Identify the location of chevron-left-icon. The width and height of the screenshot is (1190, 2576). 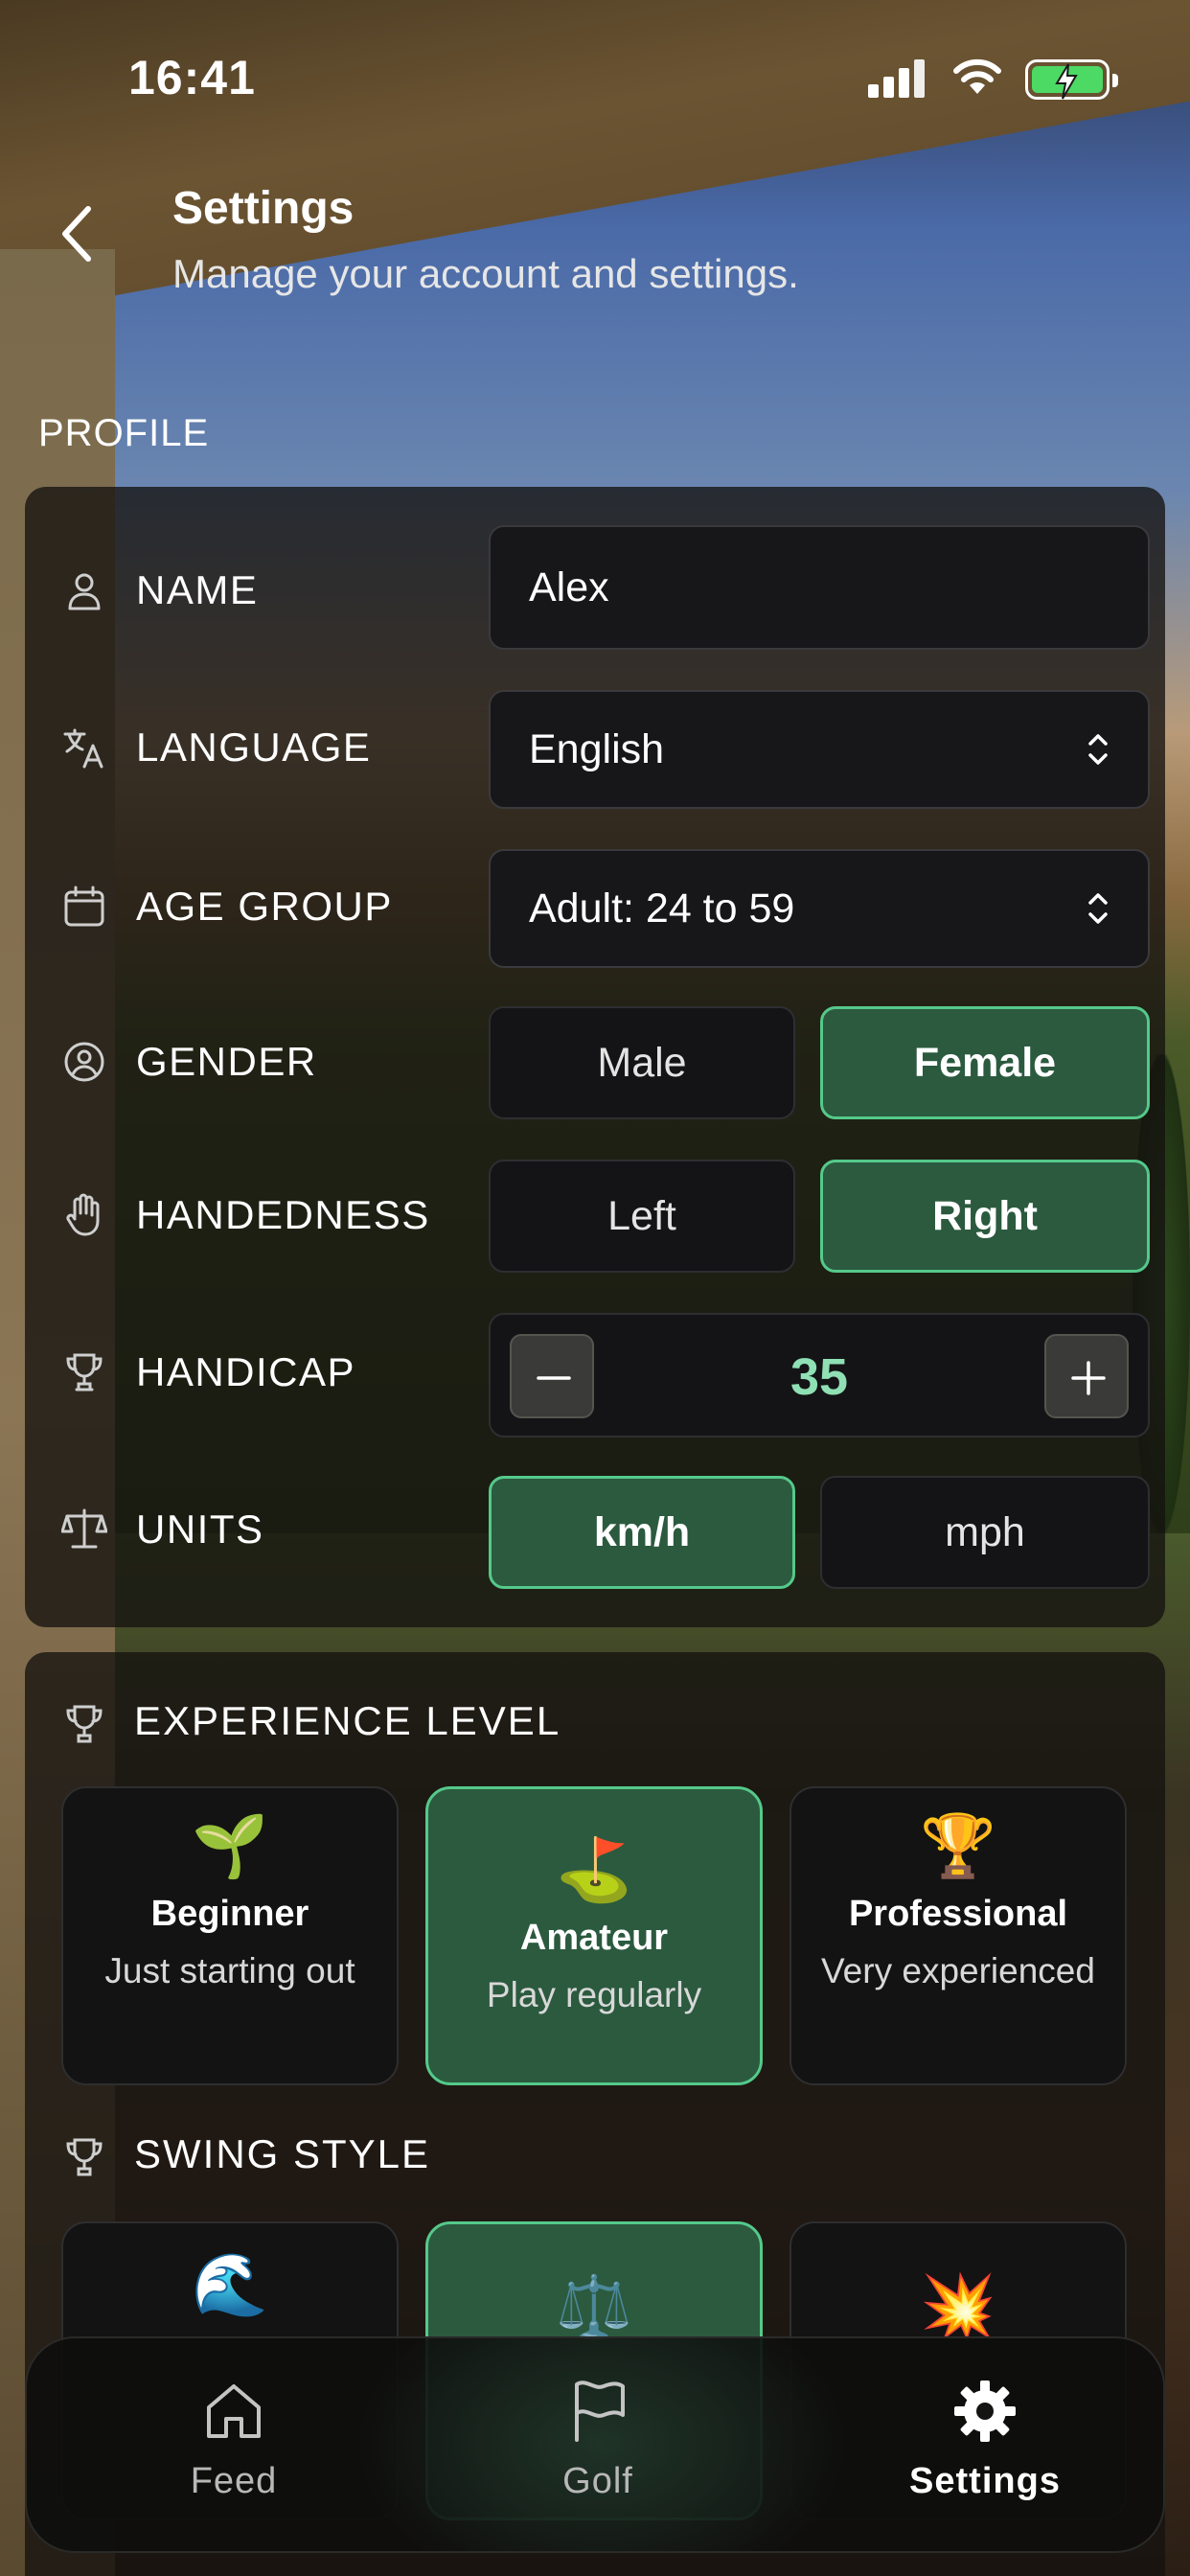
(76, 234).